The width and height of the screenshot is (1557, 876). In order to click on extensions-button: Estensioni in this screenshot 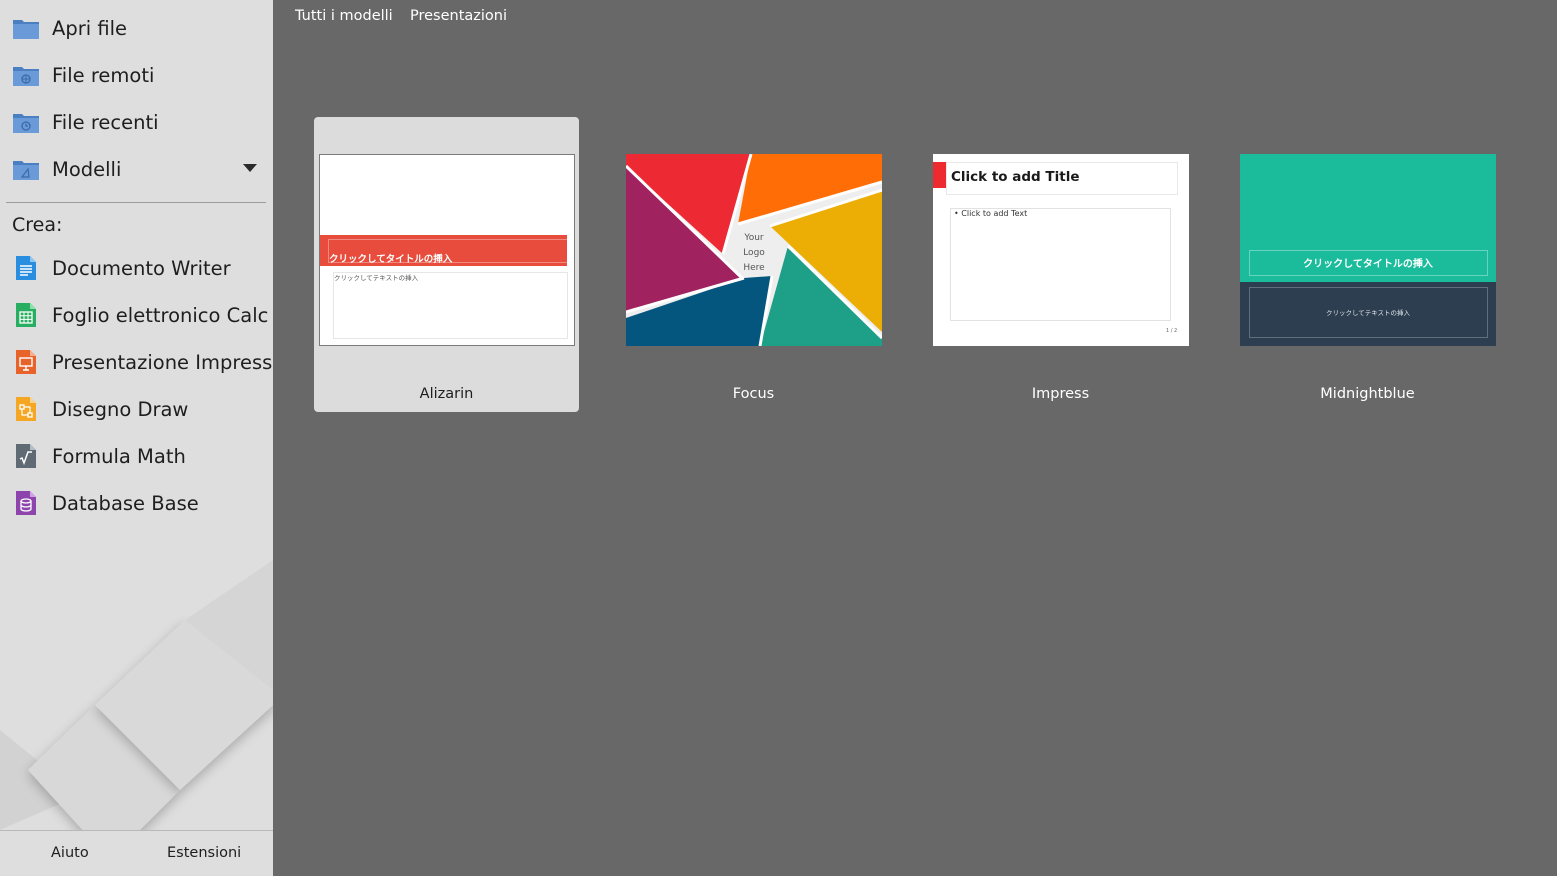, I will do `click(204, 853)`.